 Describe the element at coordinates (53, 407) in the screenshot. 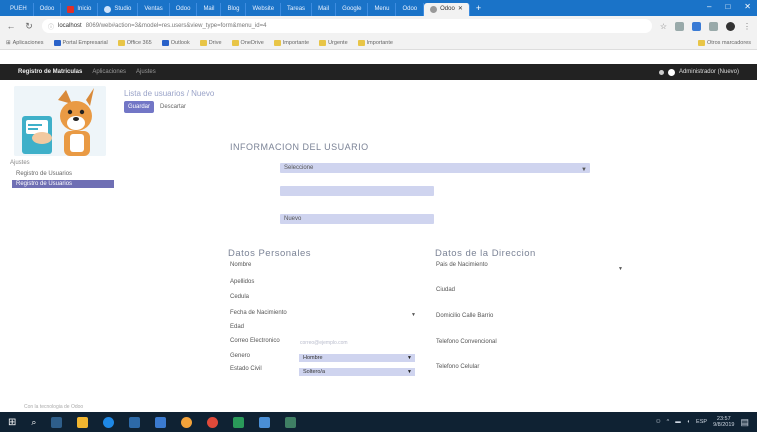

I see `powered-by: Con la tecnologia de Odoo` at that location.